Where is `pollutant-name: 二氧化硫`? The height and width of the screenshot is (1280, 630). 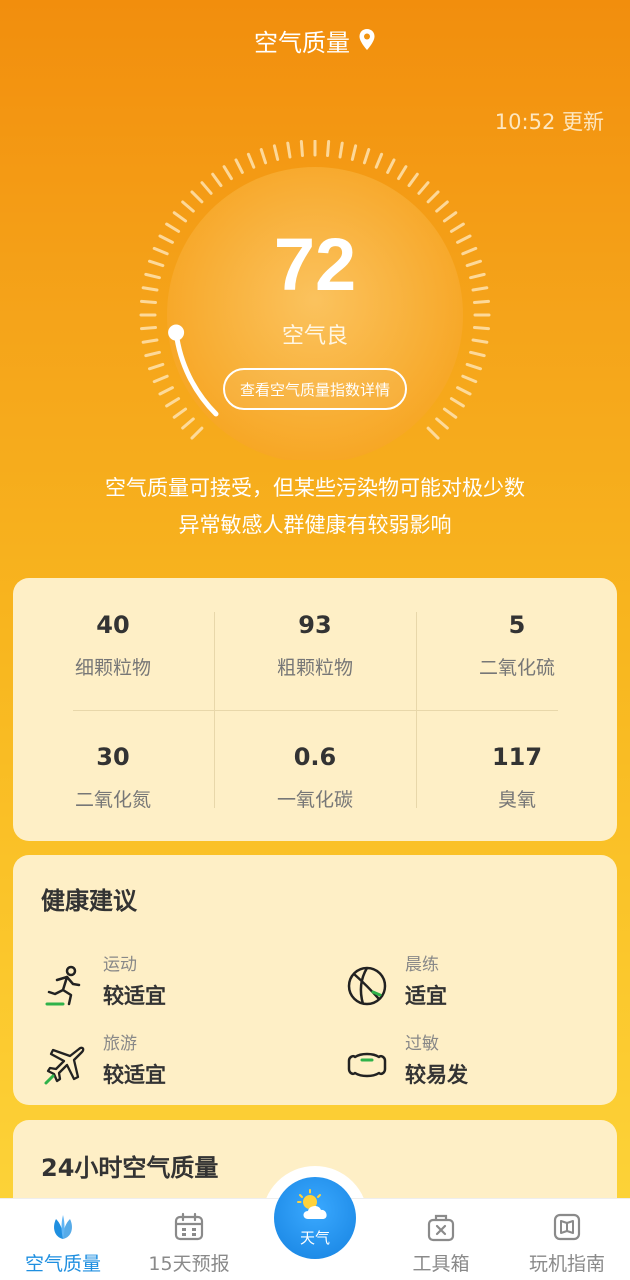
pollutant-name: 二氧化硫 is located at coordinates (516, 668).